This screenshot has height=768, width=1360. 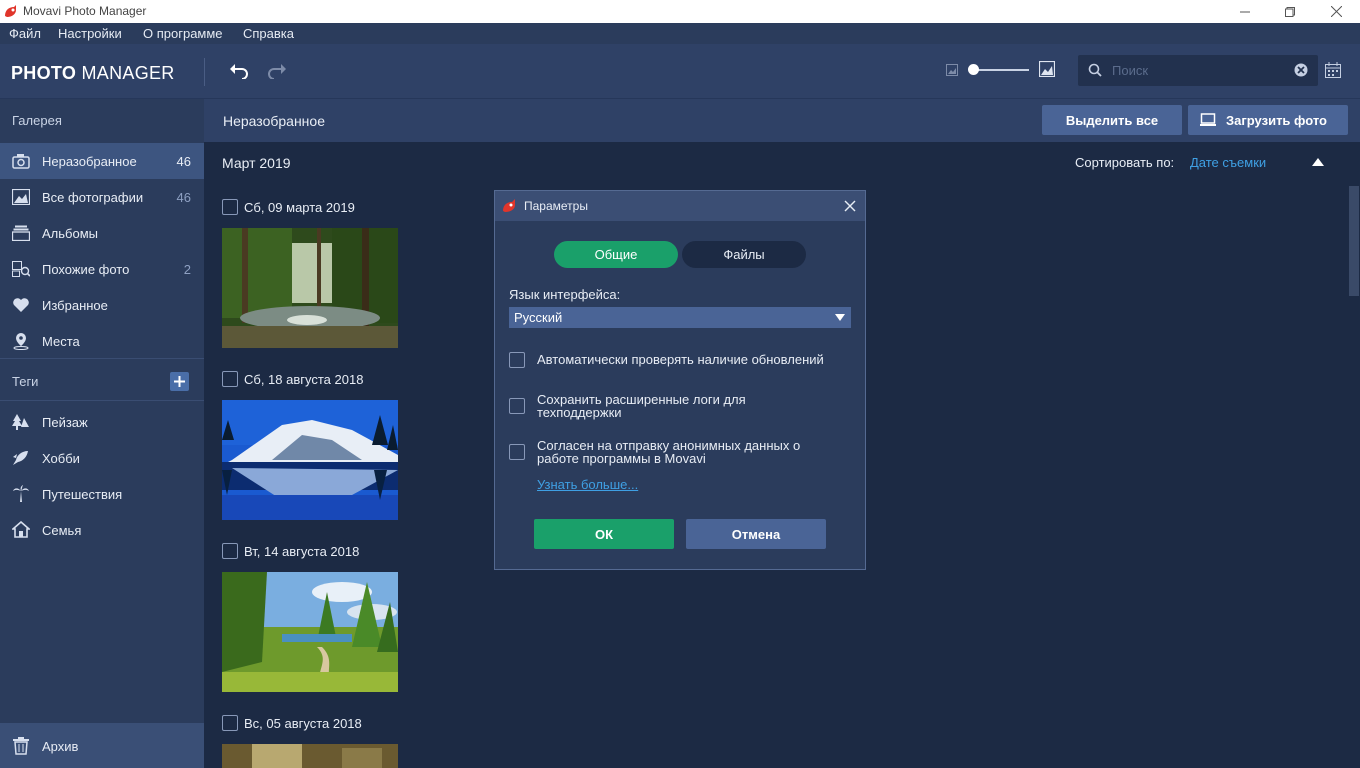 I want to click on sidebar-item-all-photos: Все фотографии 46, so click(x=102, y=197).